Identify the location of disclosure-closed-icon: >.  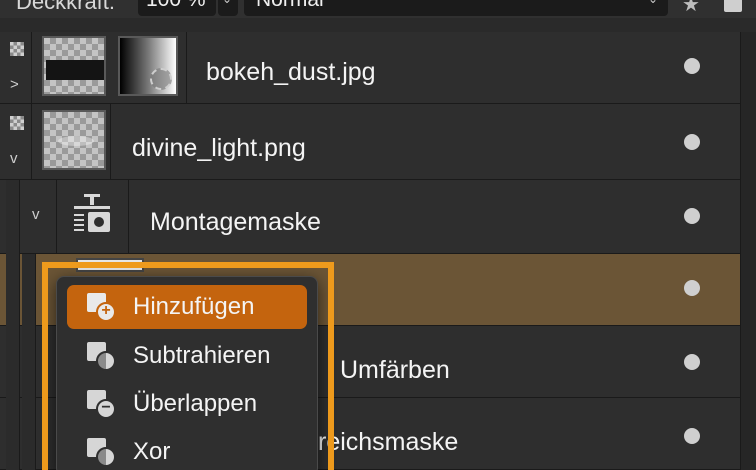
(14, 84).